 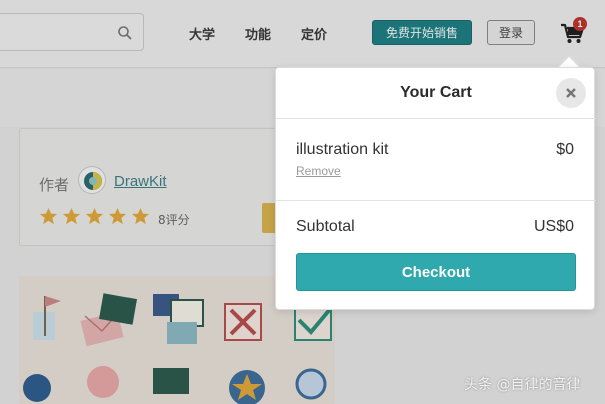 What do you see at coordinates (125, 33) in the screenshot?
I see `search-icon` at bounding box center [125, 33].